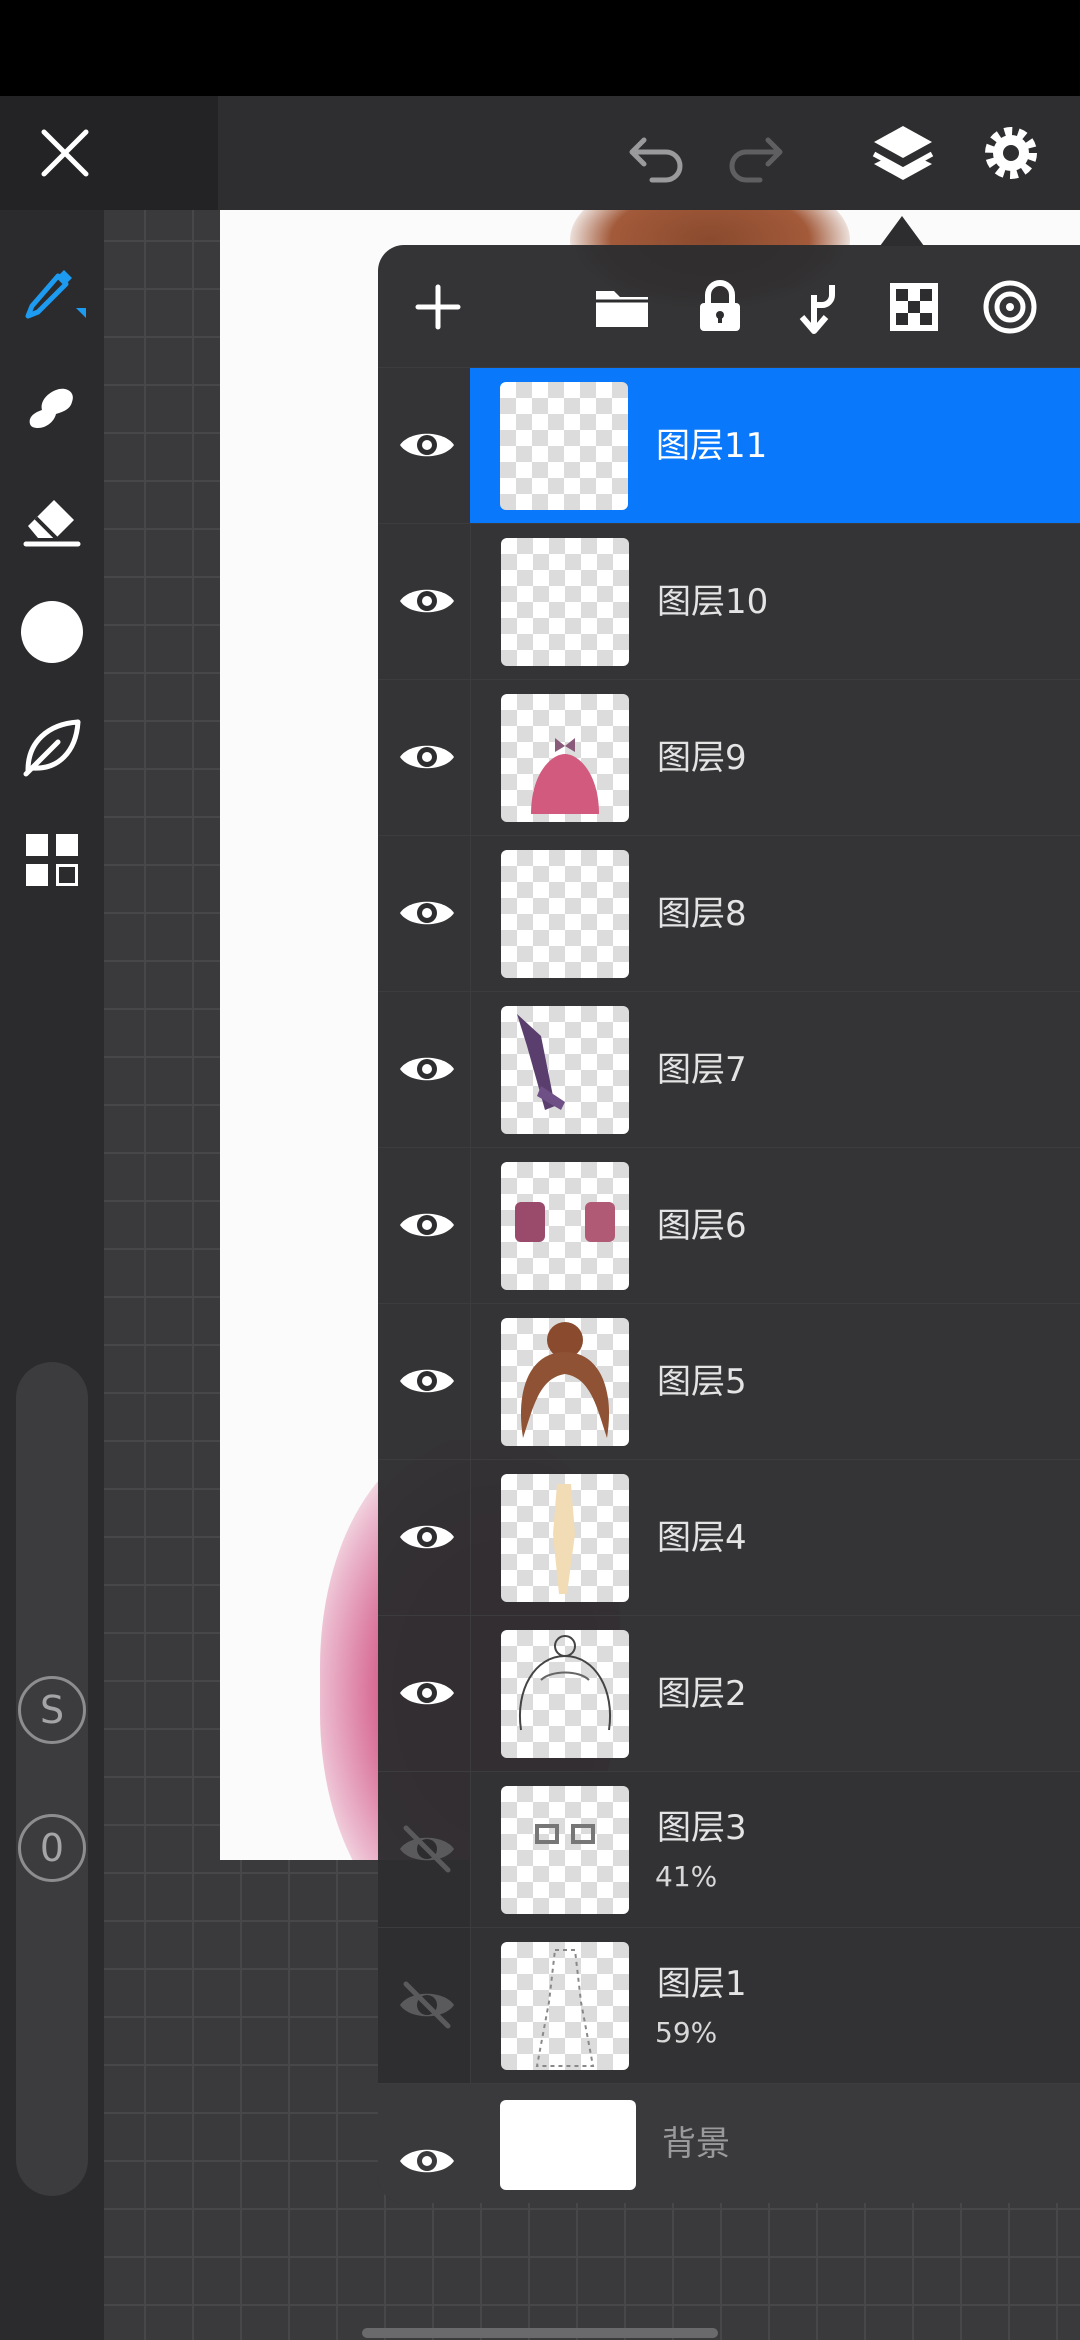 The image size is (1080, 2340). Describe the element at coordinates (775, 1538) in the screenshot. I see `layer-body: 图层4` at that location.